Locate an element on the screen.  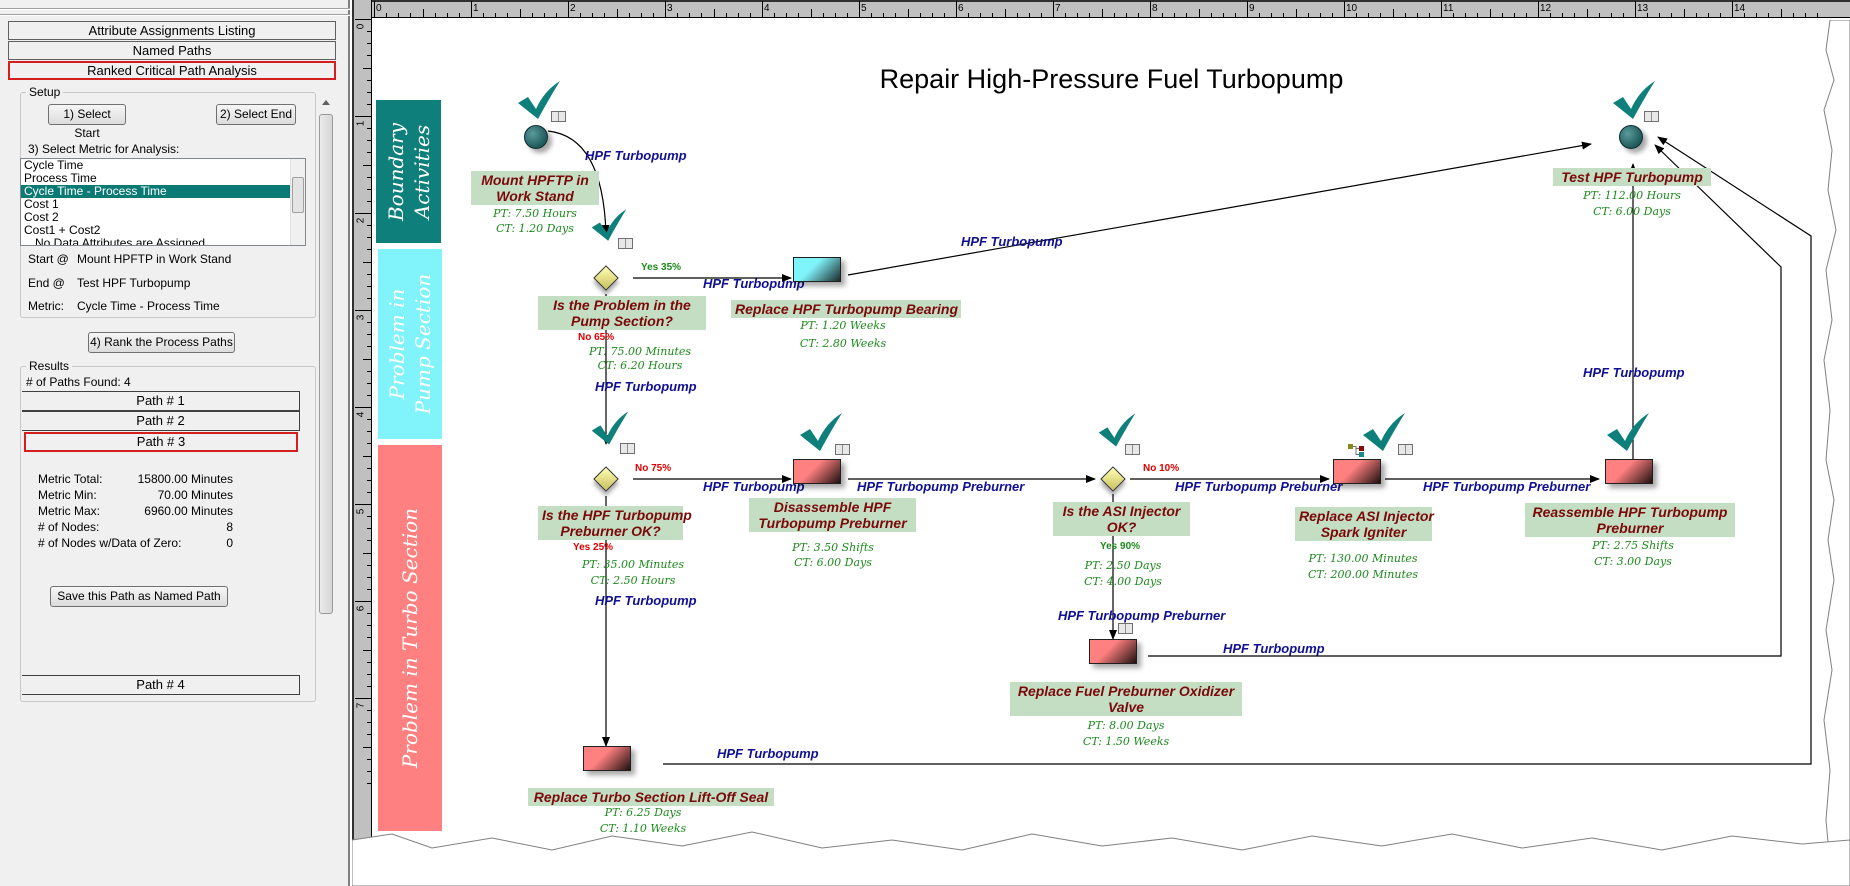
node-label-bearing: Replace HPF Turbopump Bearing is located at coordinates (846, 309).